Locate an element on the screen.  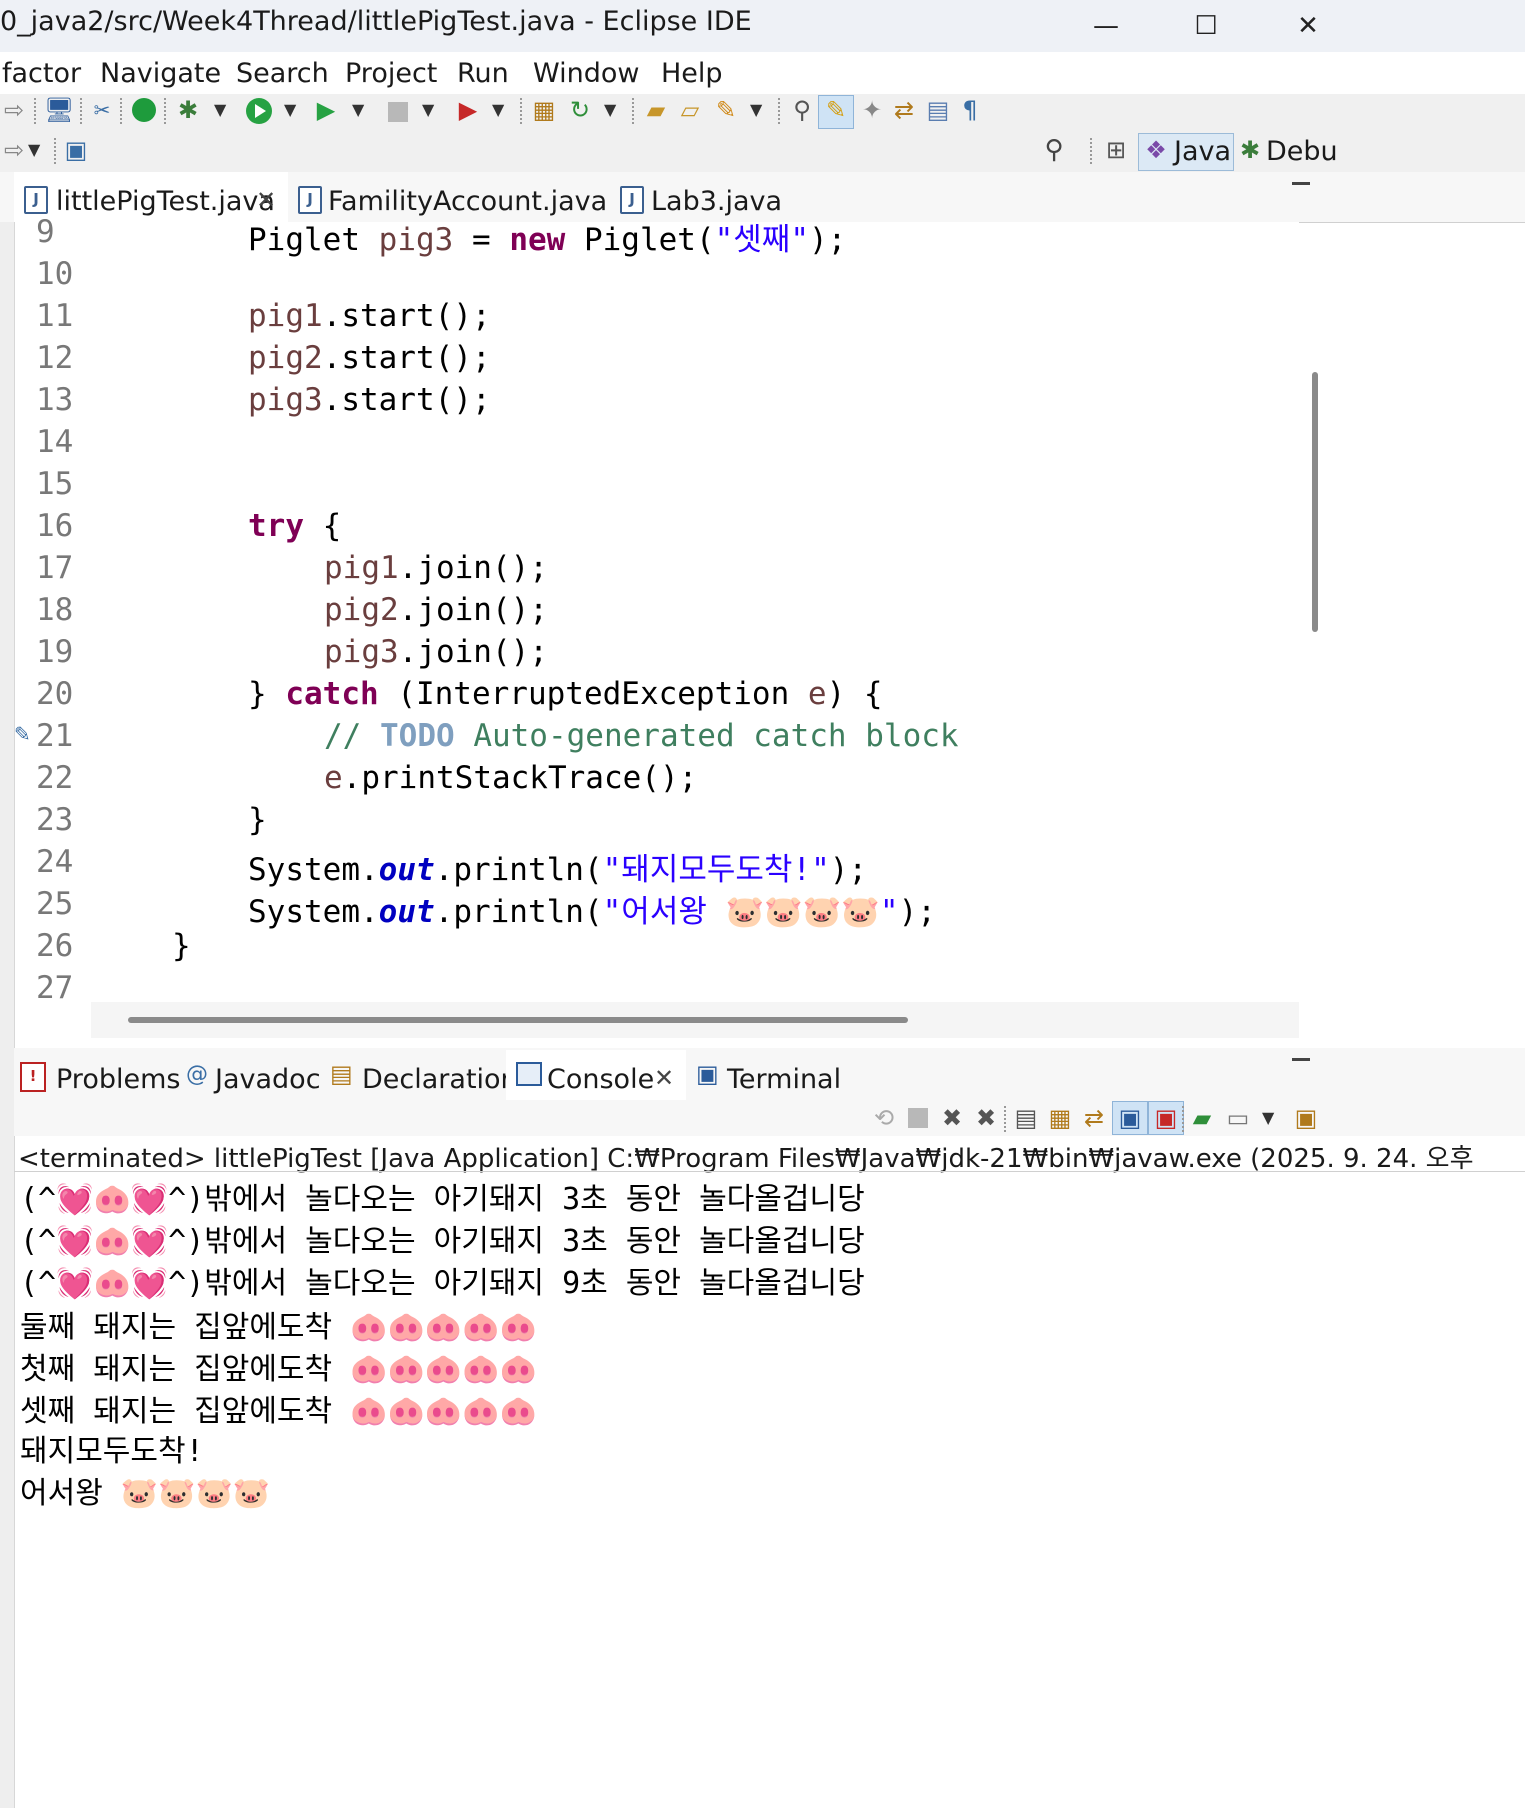
menu-refactor: factor is located at coordinates (41, 73).